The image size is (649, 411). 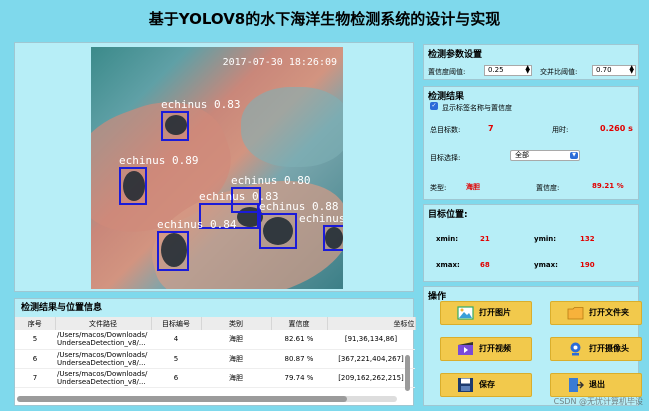 I want to click on open-camera-label: 打开摄像头, so click(x=609, y=348).